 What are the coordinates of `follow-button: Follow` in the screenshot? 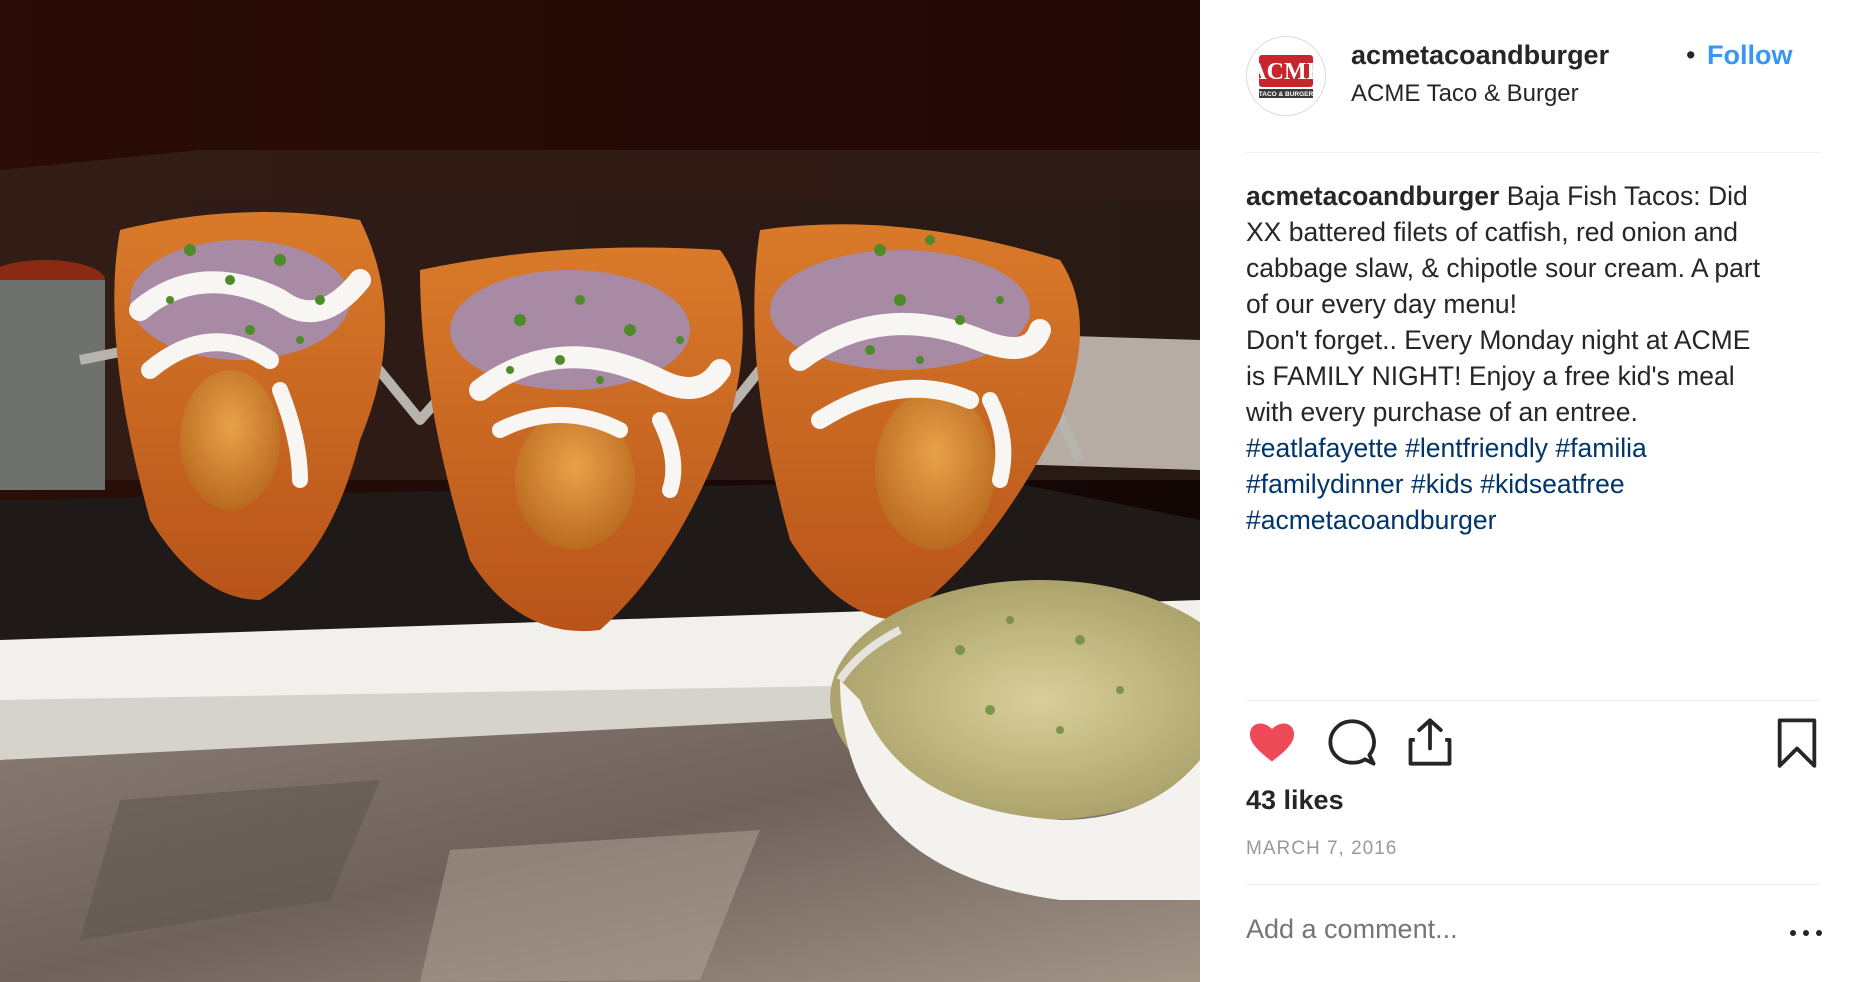 It's located at (1749, 55).